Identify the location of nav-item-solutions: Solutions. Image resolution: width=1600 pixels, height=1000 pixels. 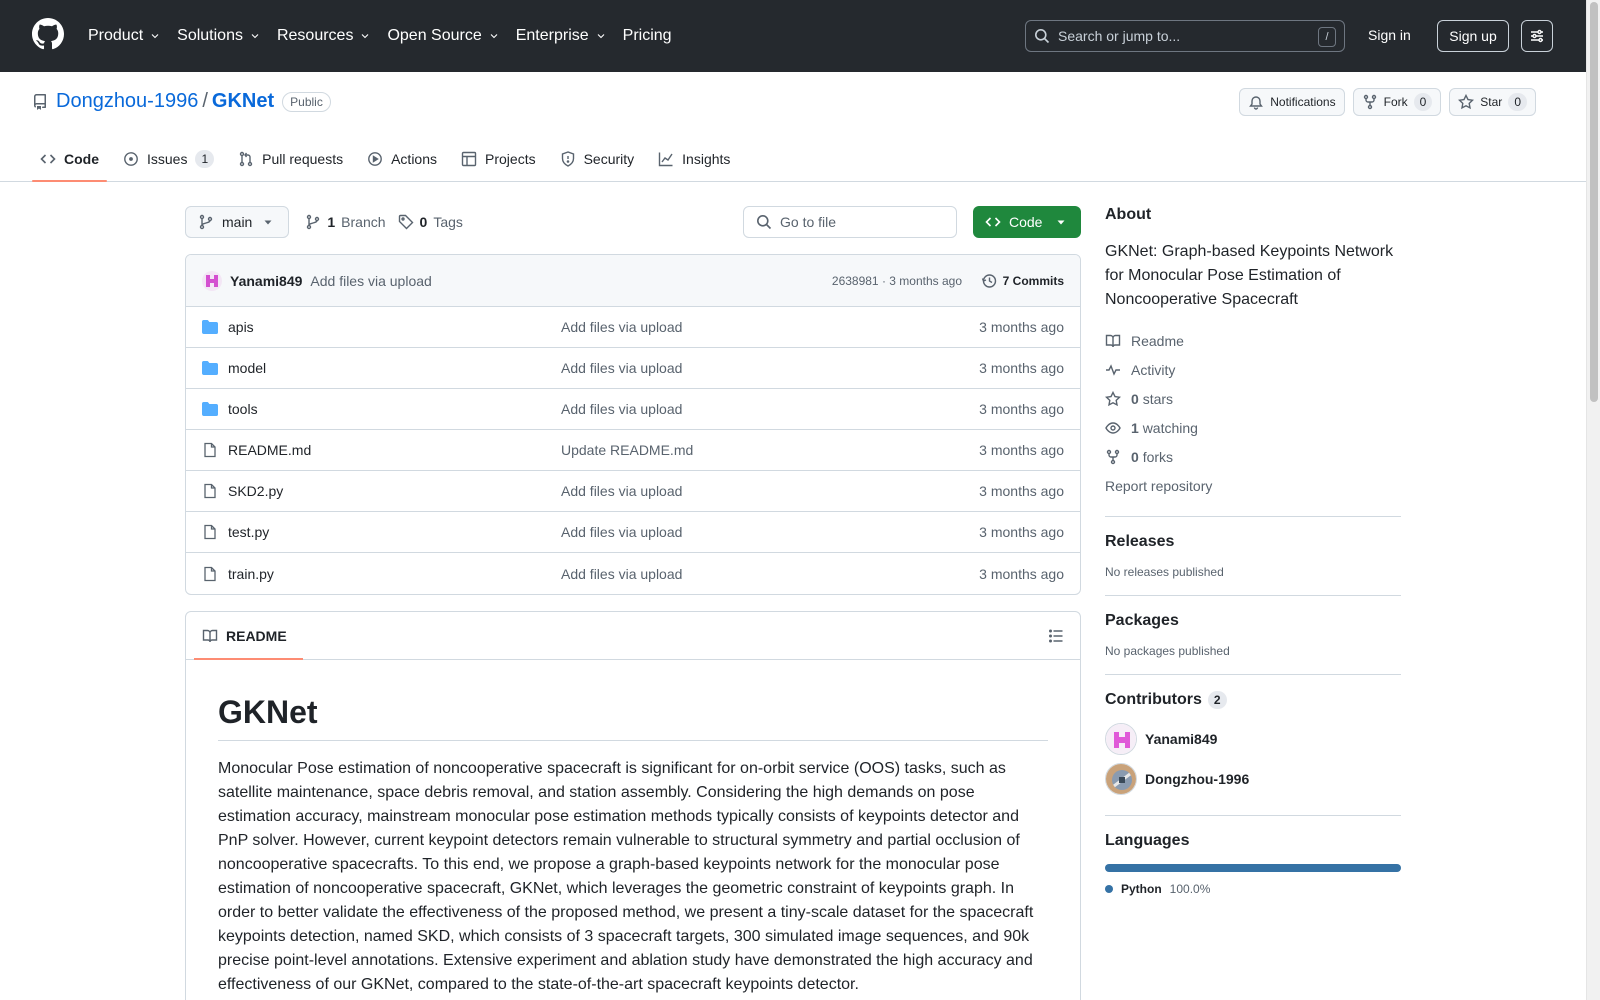
(224, 36).